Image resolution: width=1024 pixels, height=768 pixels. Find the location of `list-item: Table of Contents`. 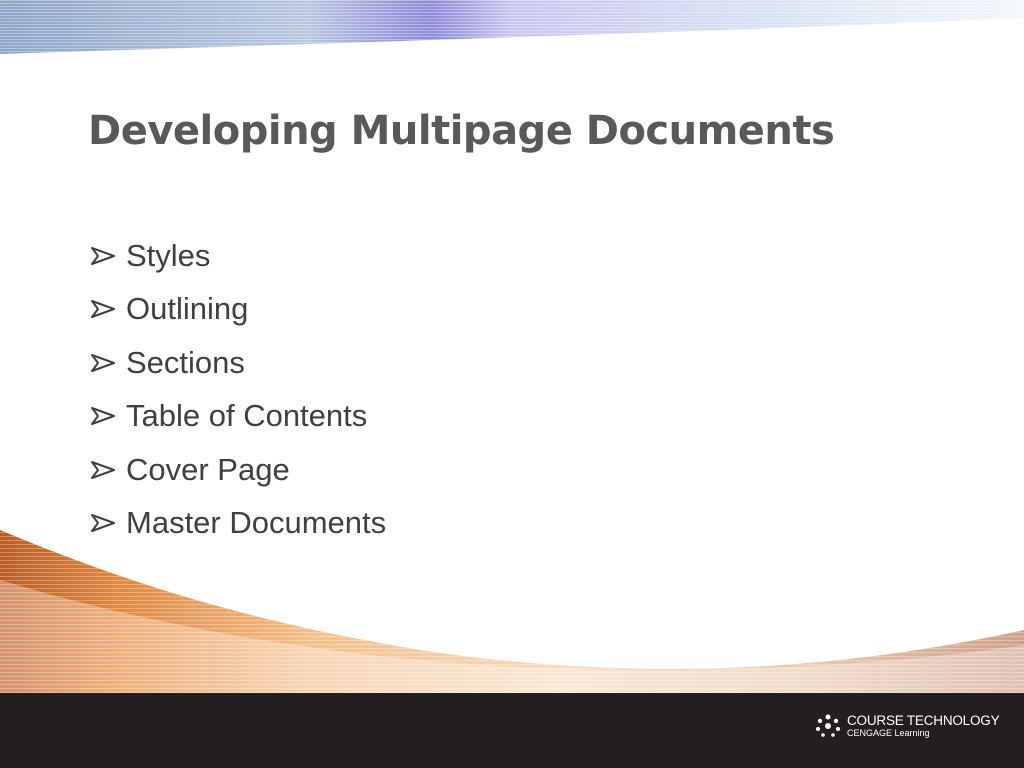

list-item: Table of Contents is located at coordinates (238, 417).